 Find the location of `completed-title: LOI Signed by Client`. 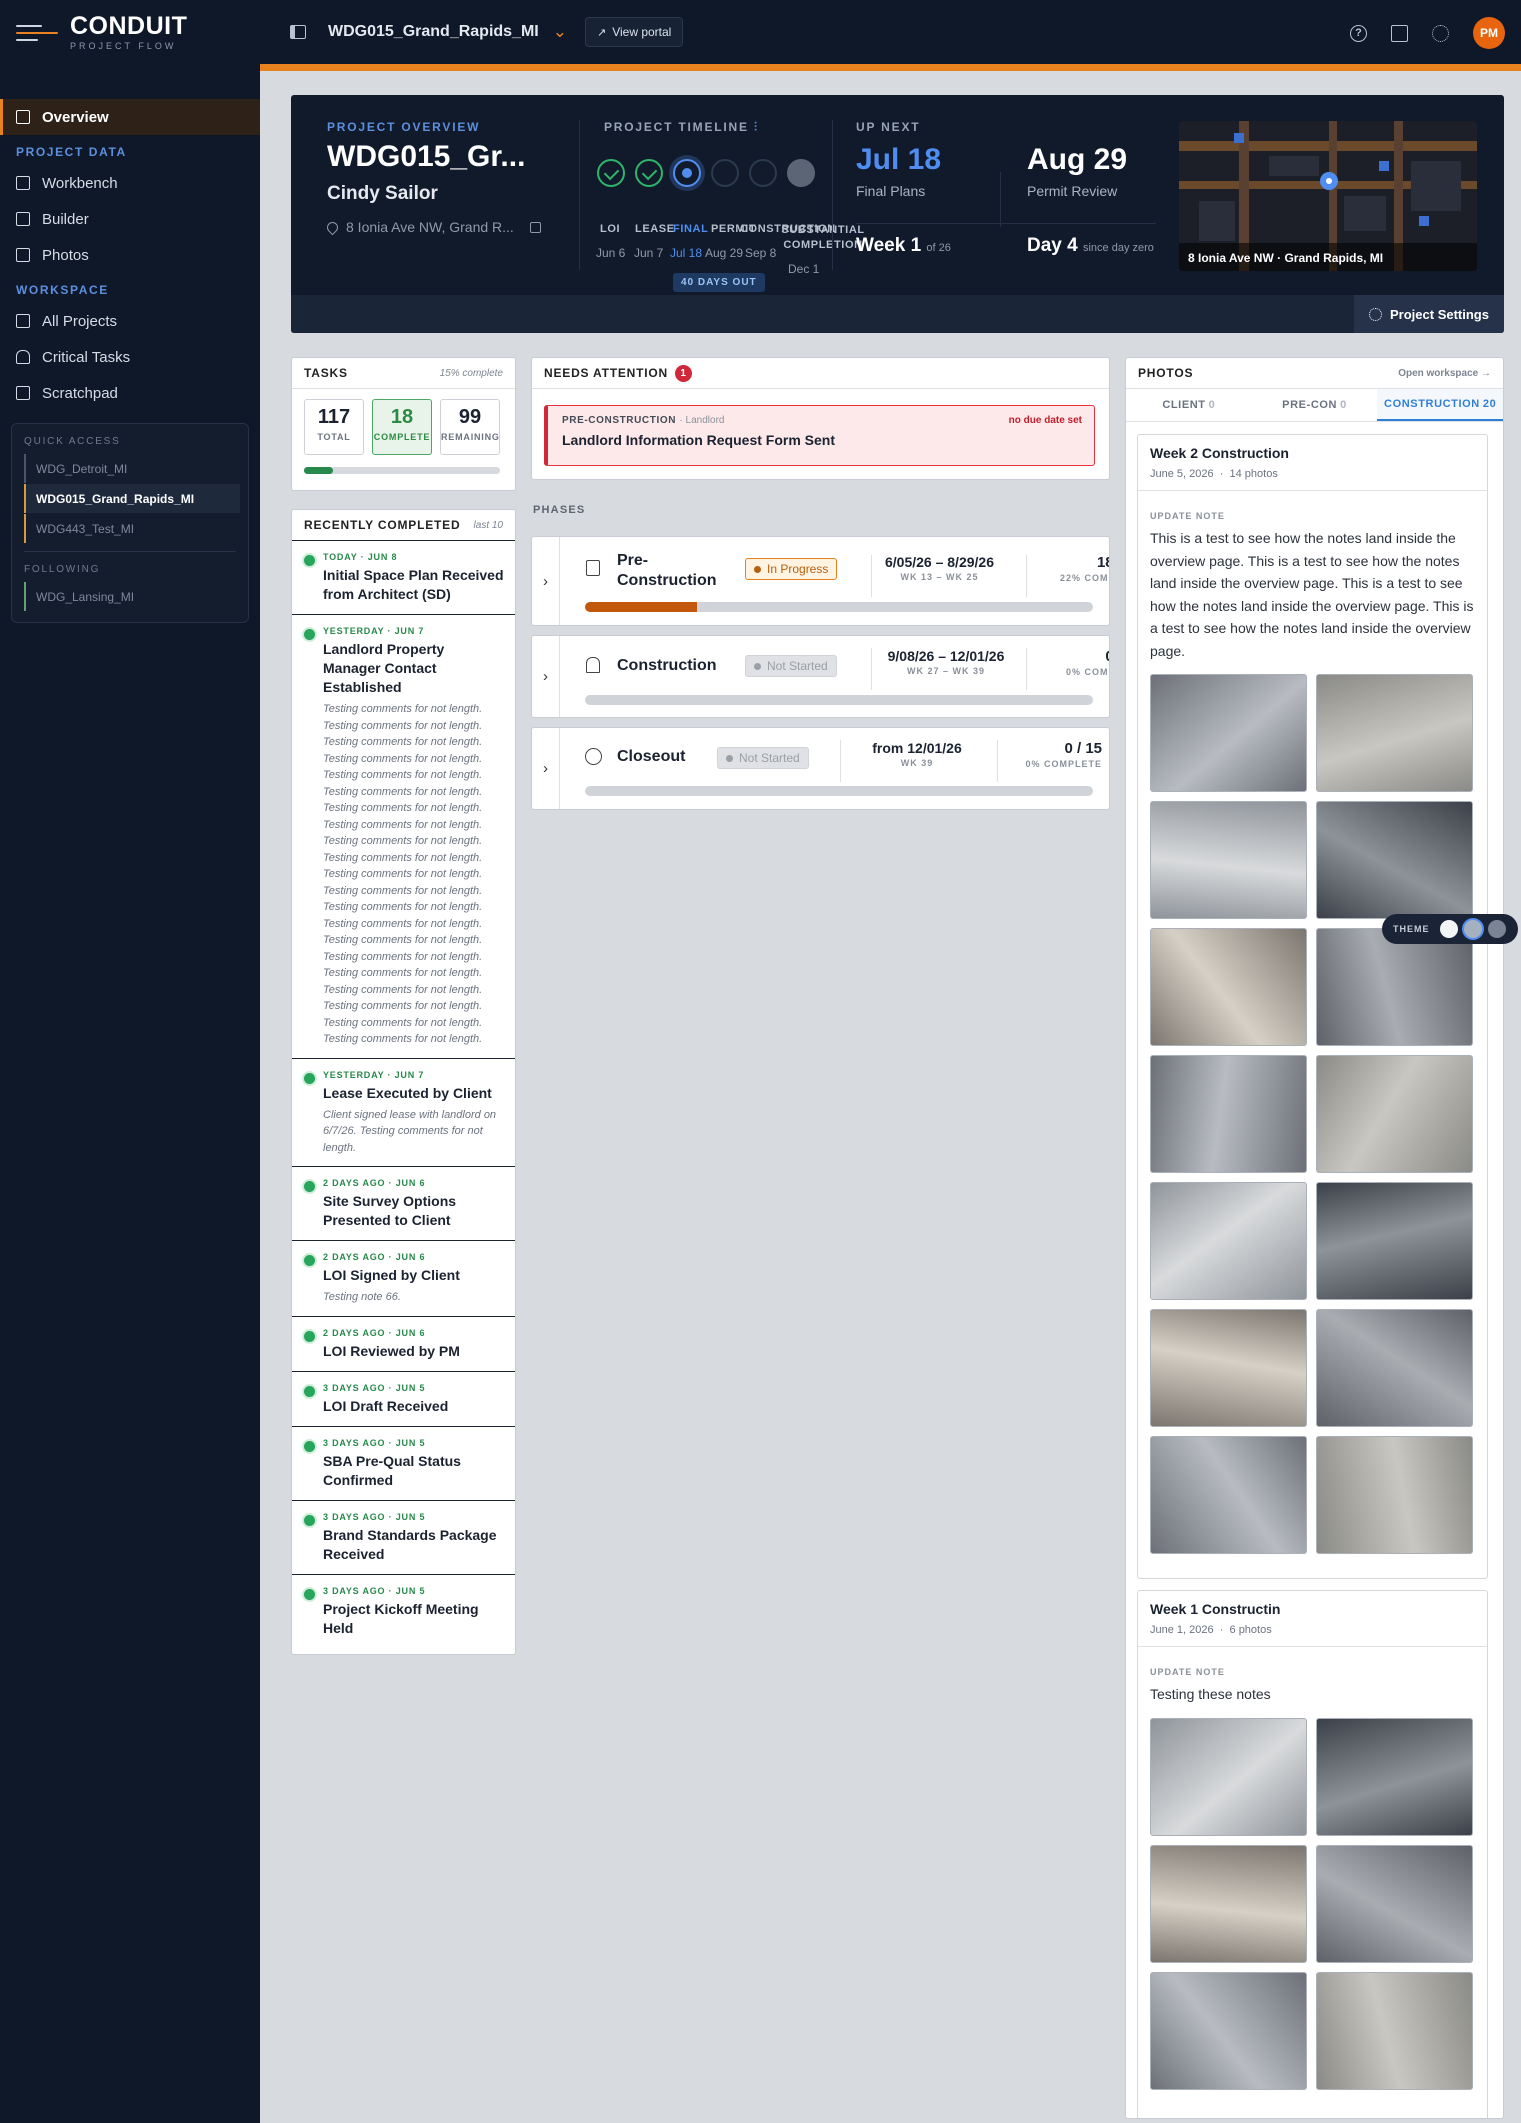

completed-title: LOI Signed by Client is located at coordinates (391, 1275).